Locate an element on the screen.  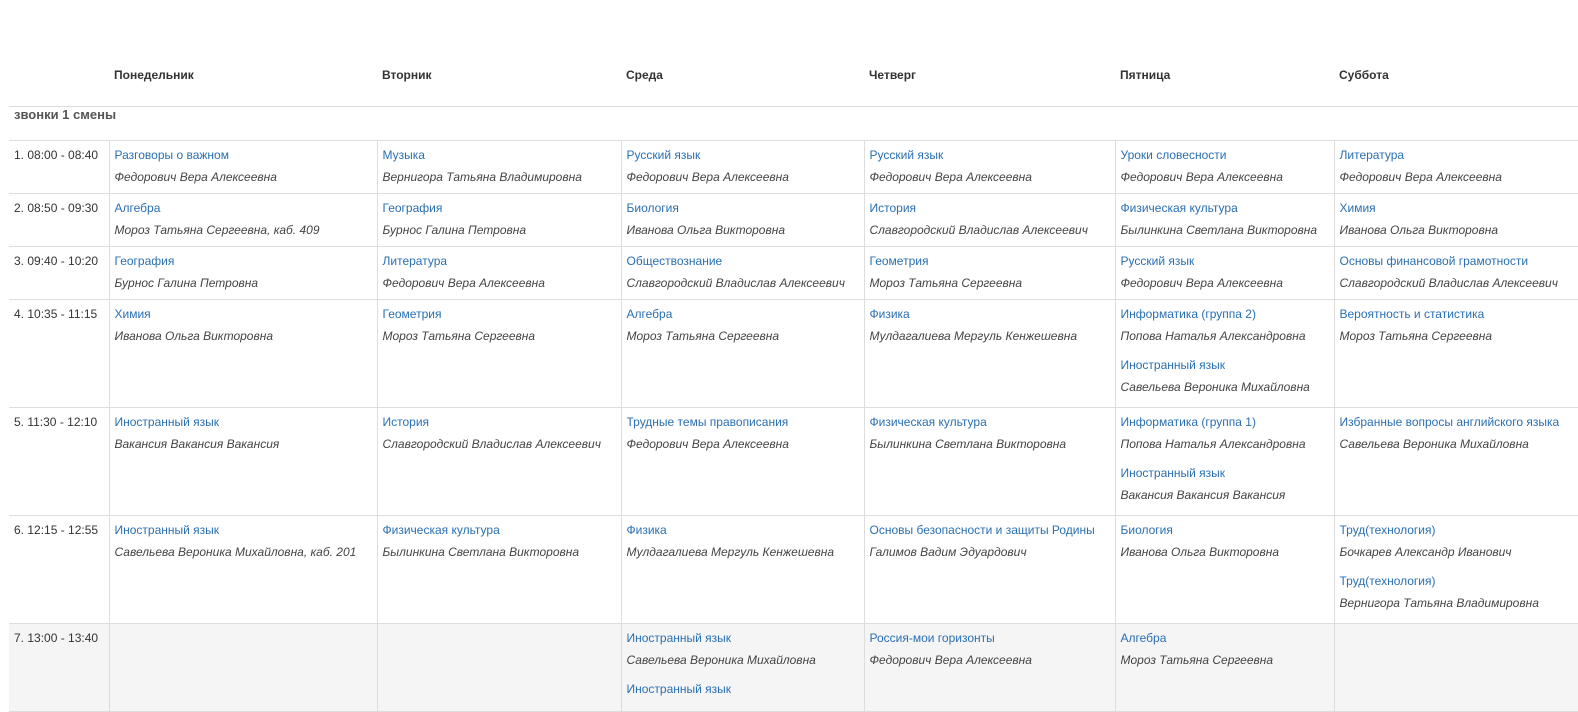
subject-link: Основы безопасности и защиты Родины is located at coordinates (992, 530).